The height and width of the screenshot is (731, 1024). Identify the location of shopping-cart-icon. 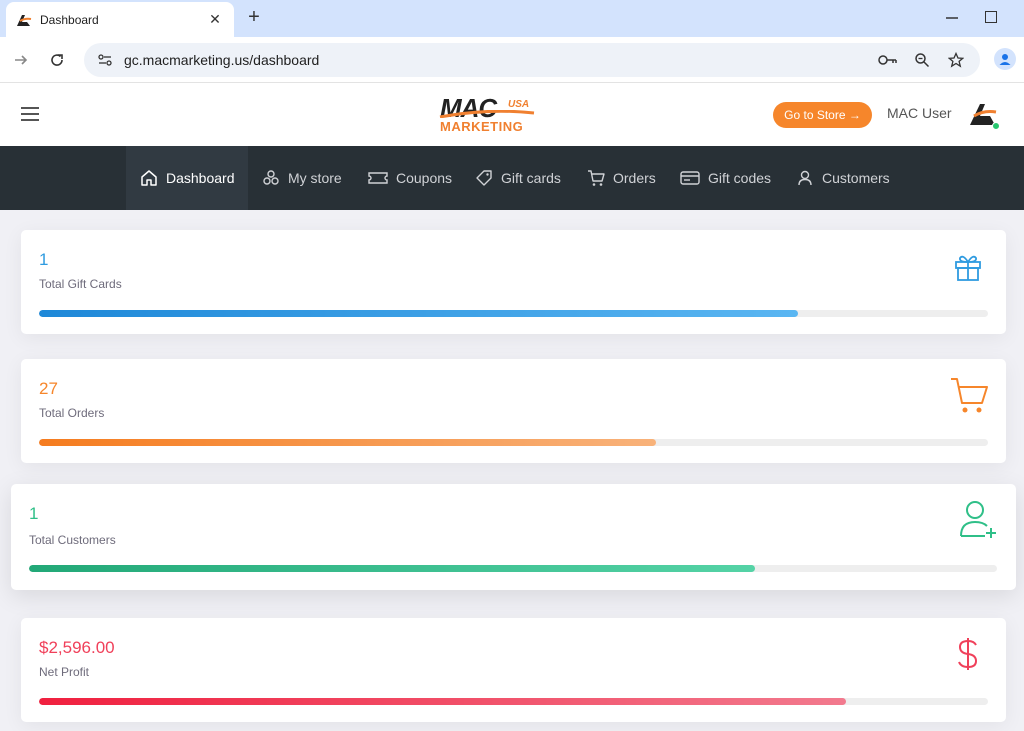
(969, 396).